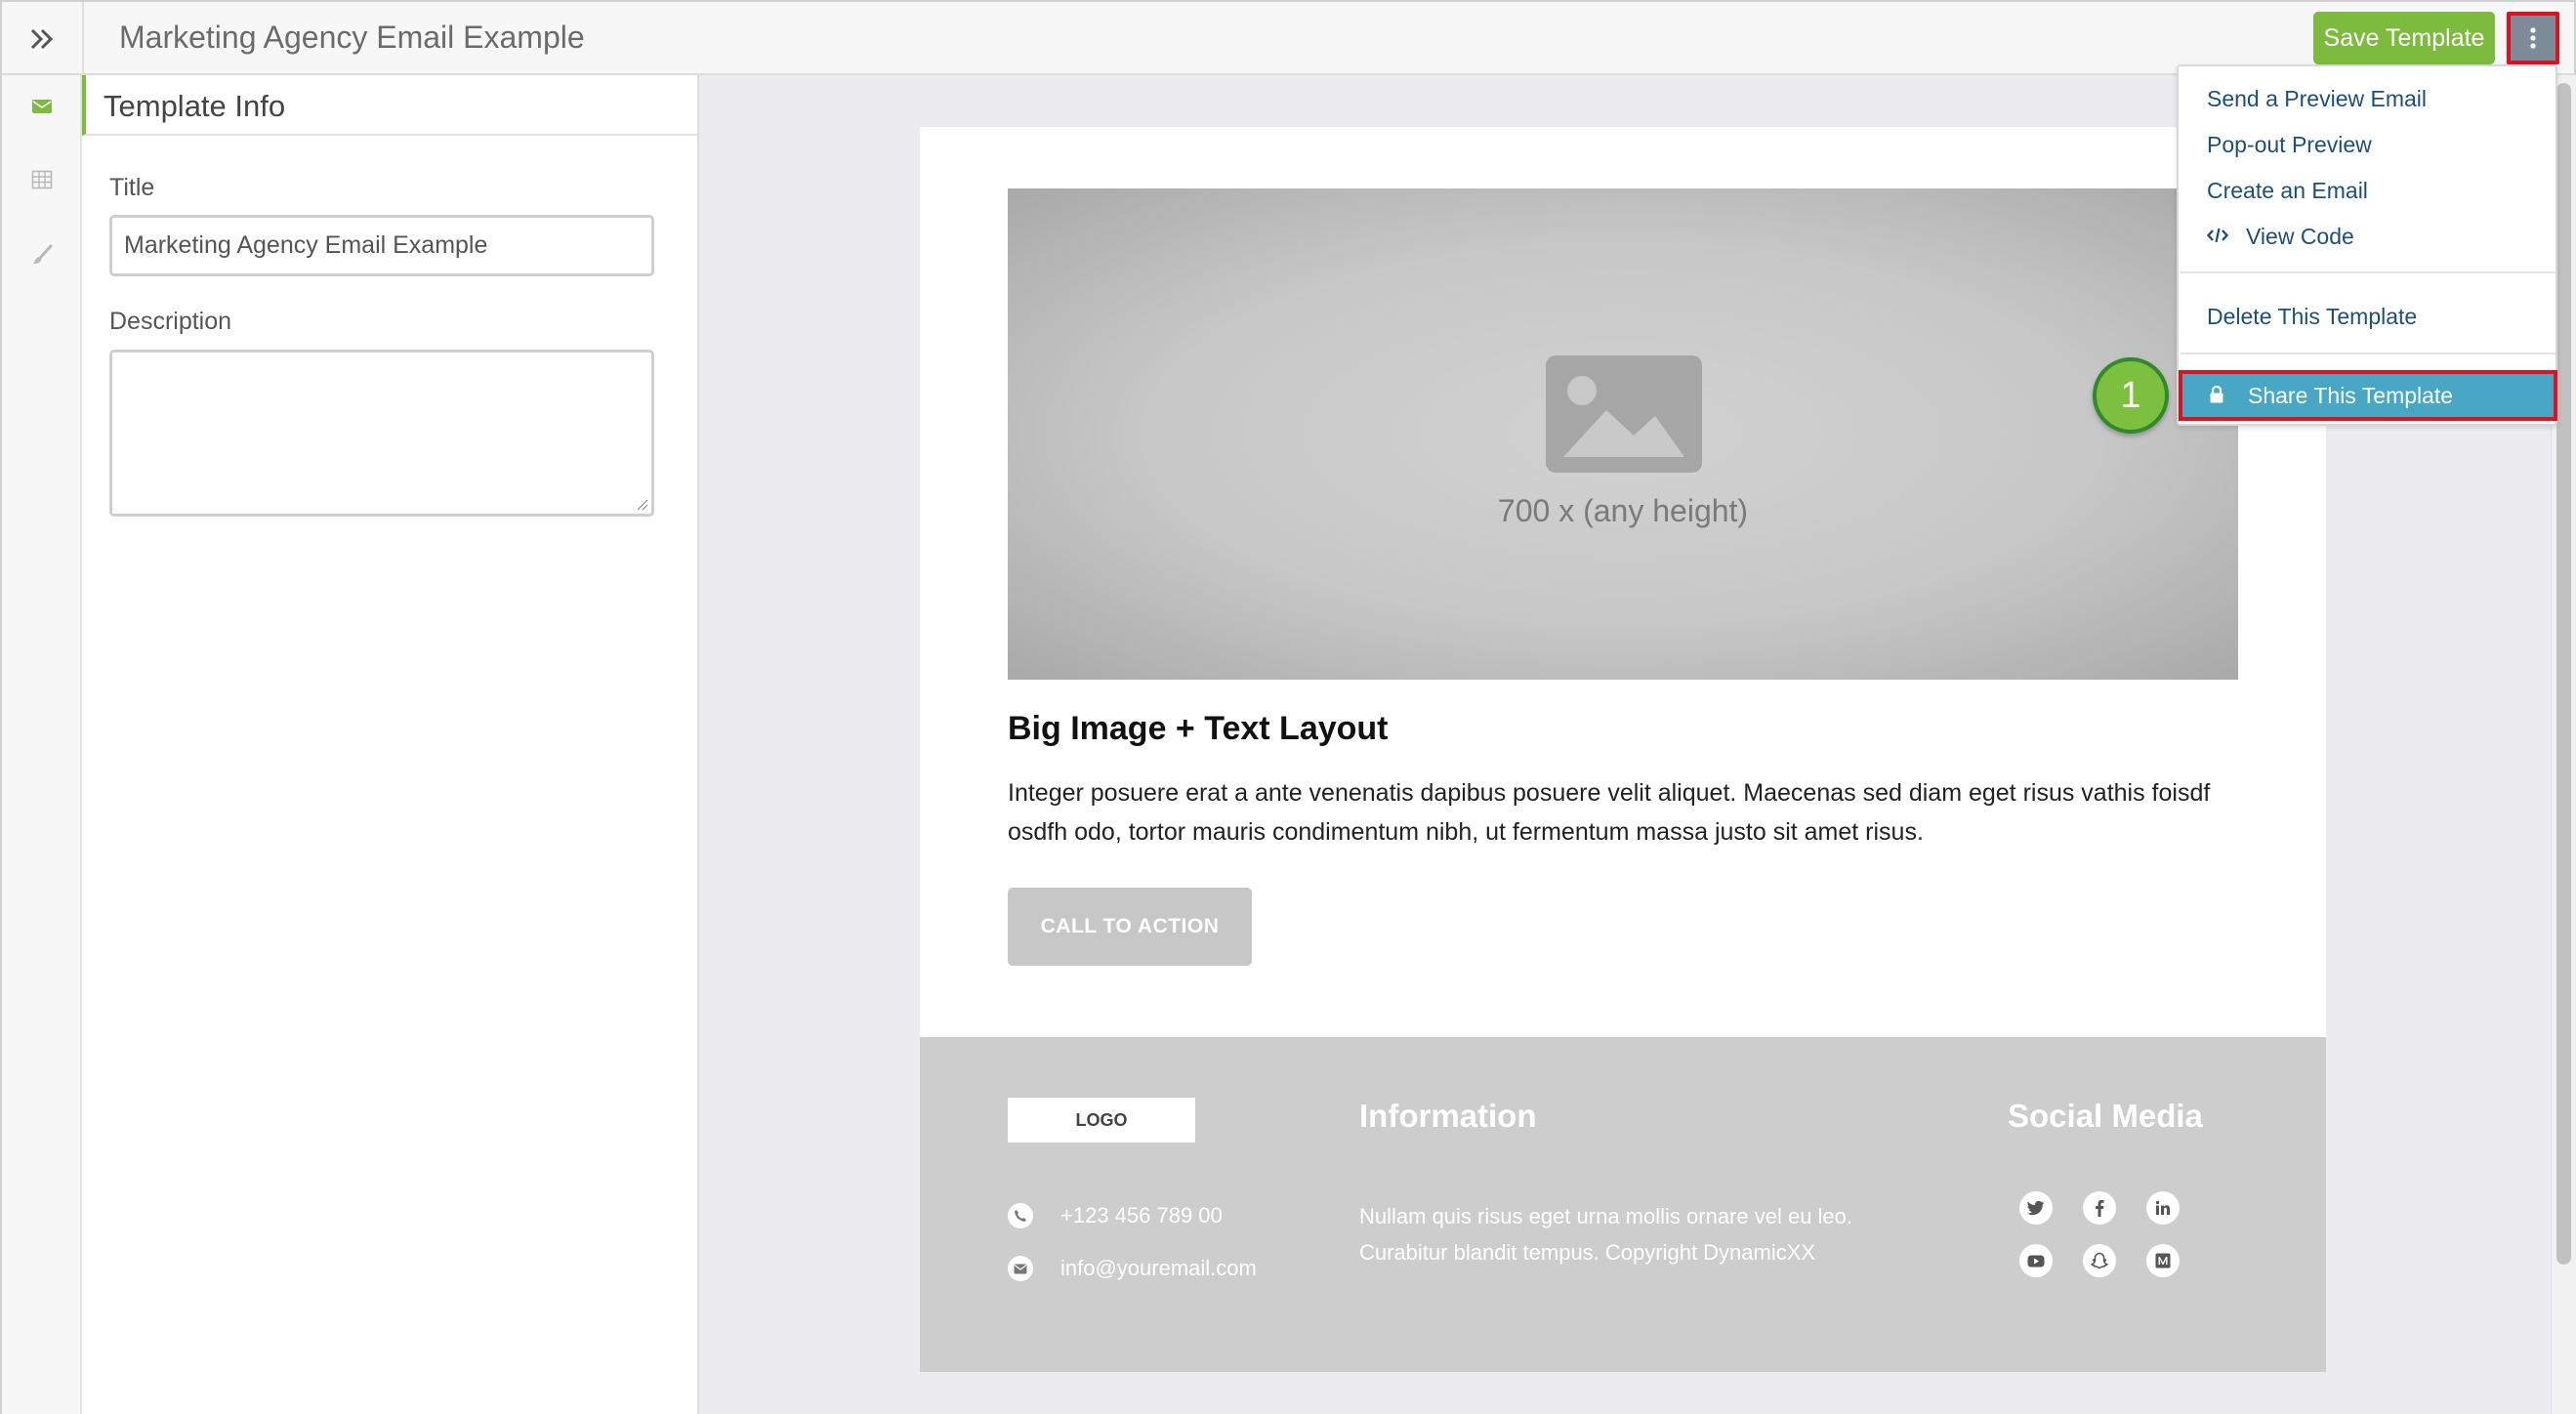 This screenshot has width=2576, height=1414. I want to click on envelope-icon, so click(42, 106).